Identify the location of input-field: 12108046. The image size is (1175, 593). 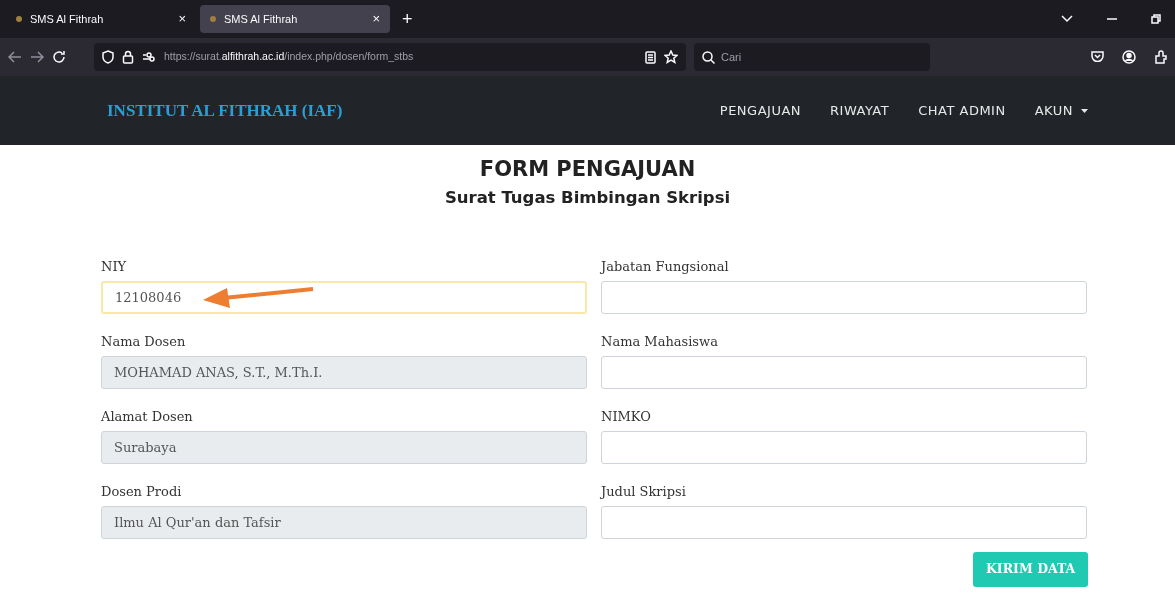
(344, 297).